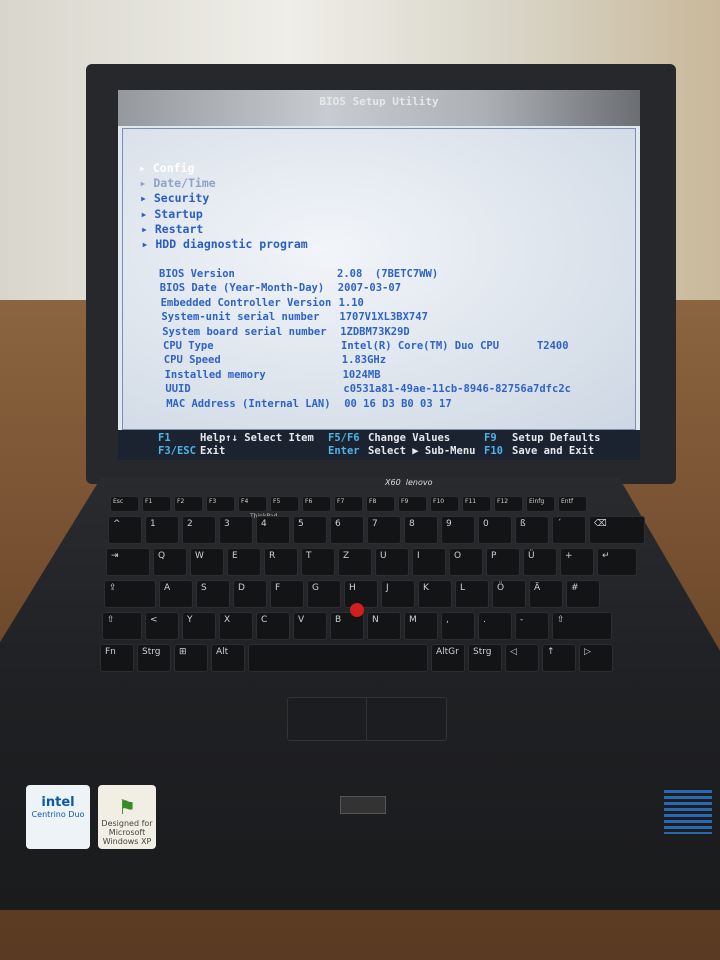 This screenshot has height=960, width=720. I want to click on key: ., so click(495, 626).